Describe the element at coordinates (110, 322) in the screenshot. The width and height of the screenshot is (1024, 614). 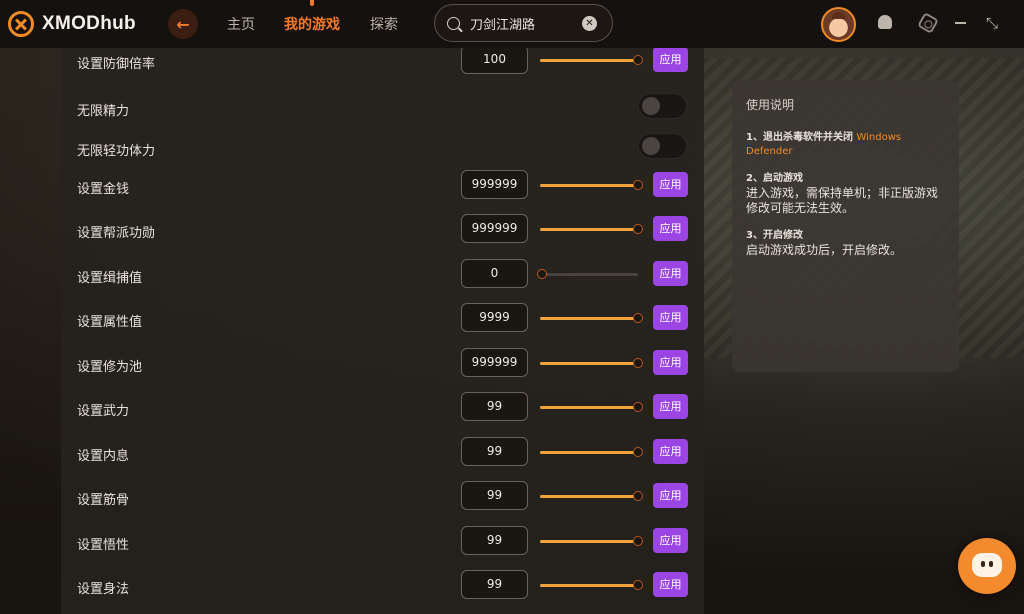
I see `setting-label: 设置属性值` at that location.